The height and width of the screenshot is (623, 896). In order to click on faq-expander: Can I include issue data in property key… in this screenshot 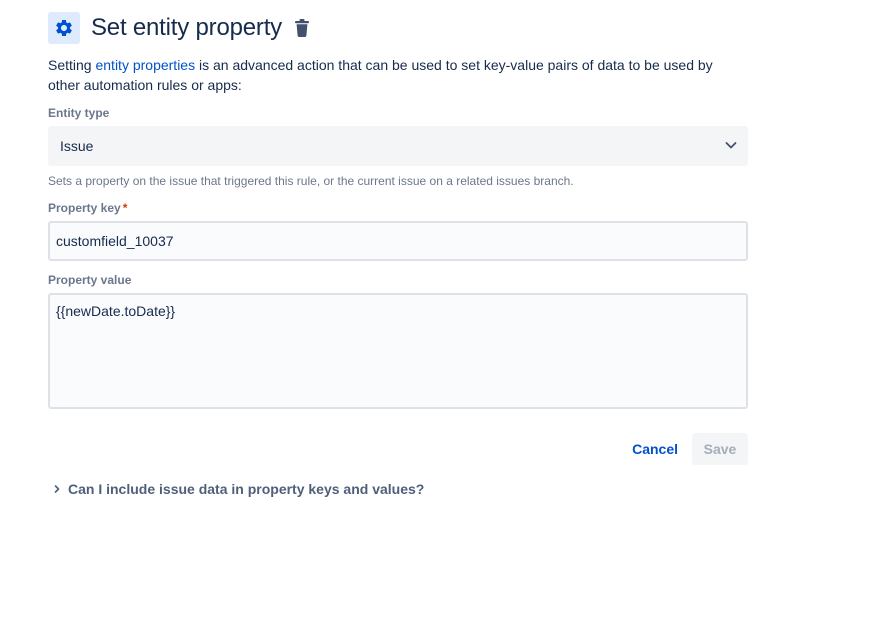, I will do `click(398, 489)`.